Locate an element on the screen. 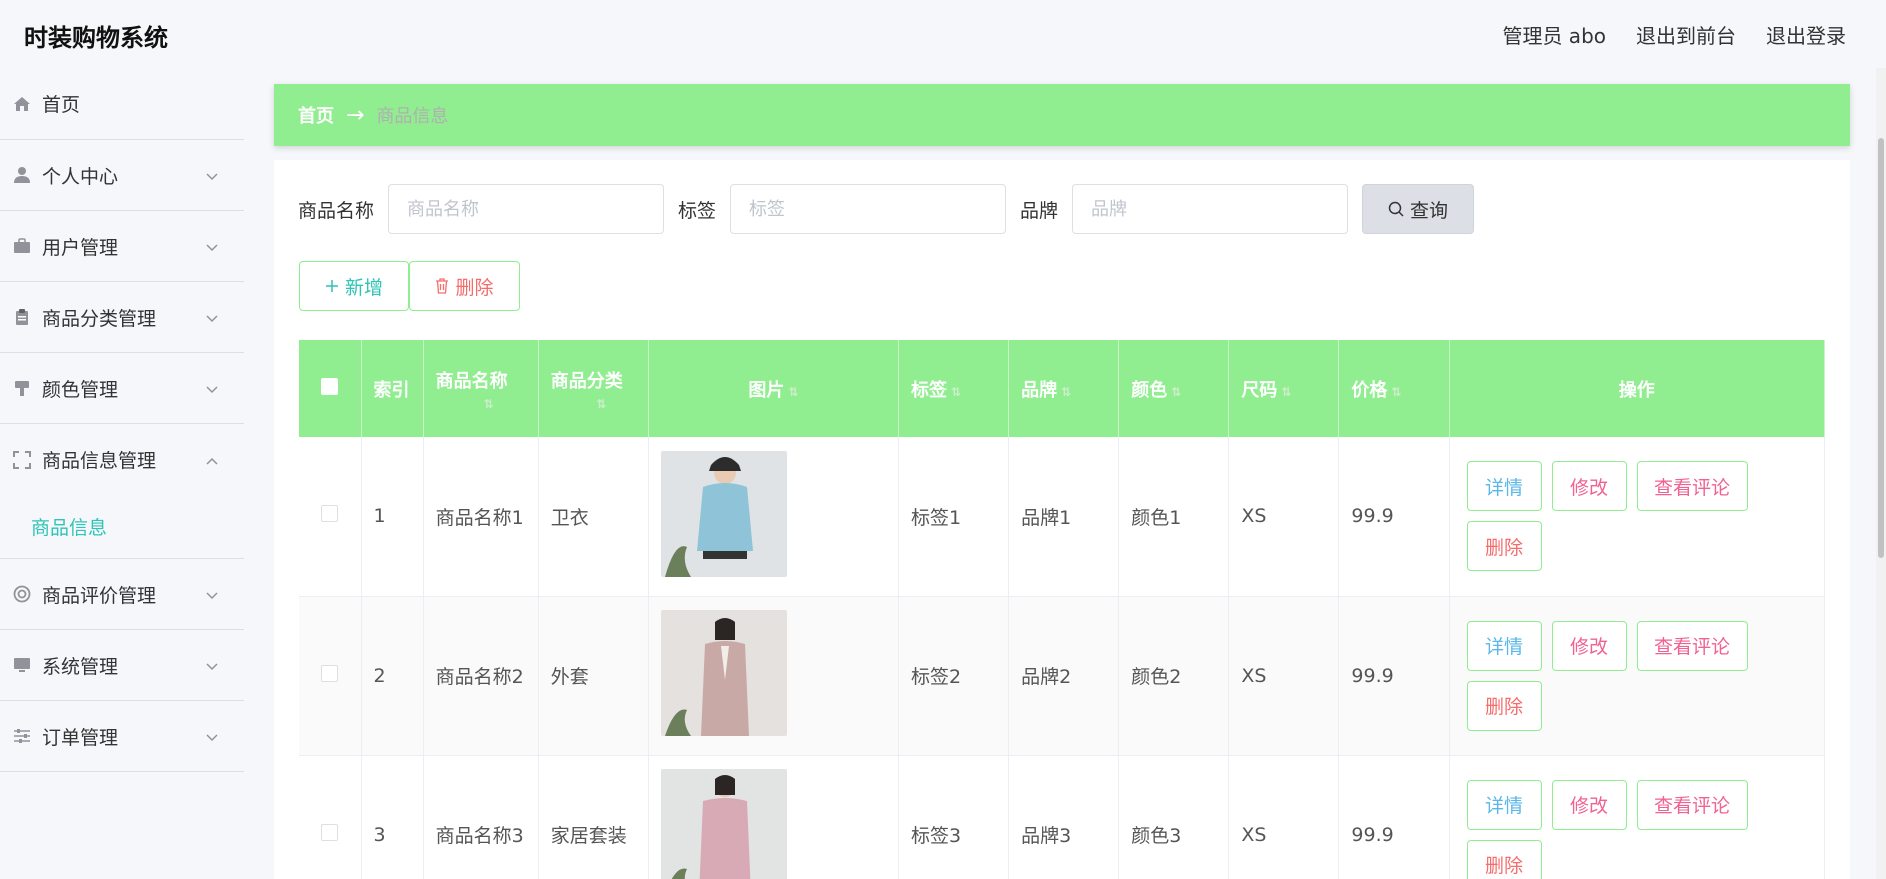  cell-category: 家居套装 is located at coordinates (593, 817).